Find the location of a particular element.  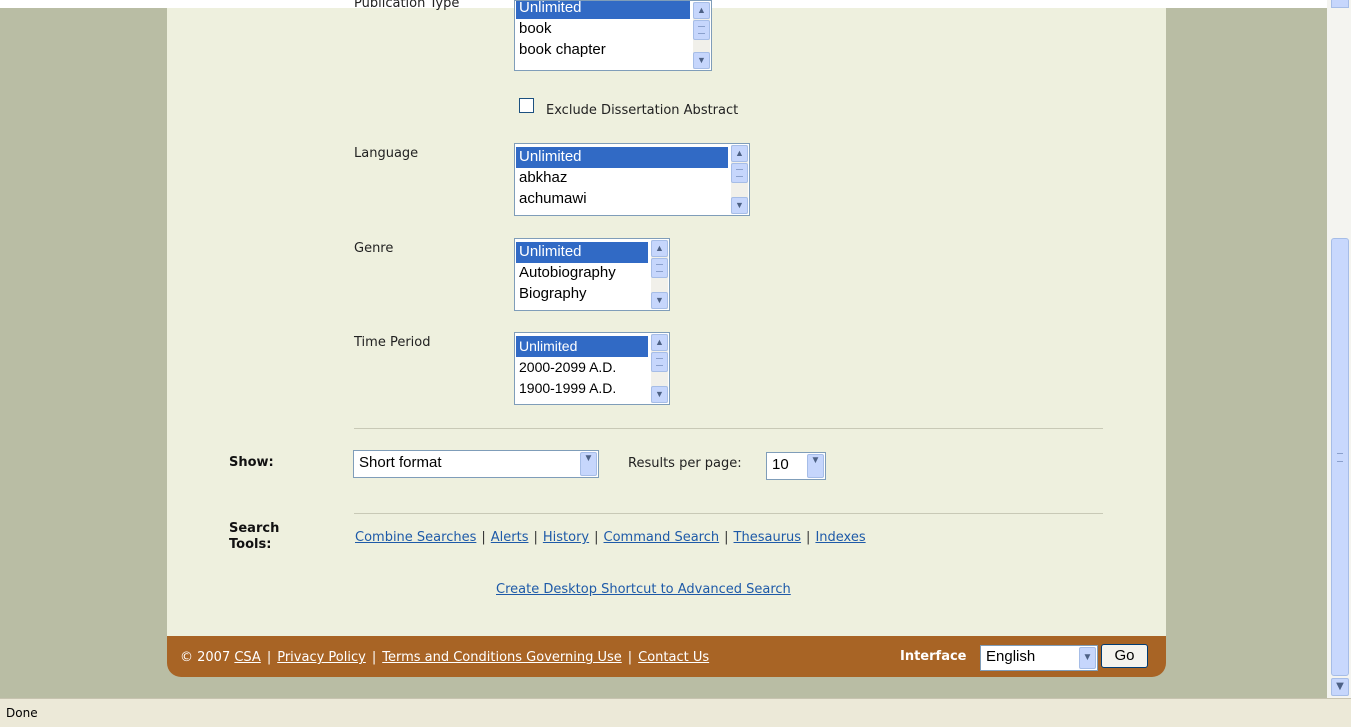

history-link: History is located at coordinates (566, 537).